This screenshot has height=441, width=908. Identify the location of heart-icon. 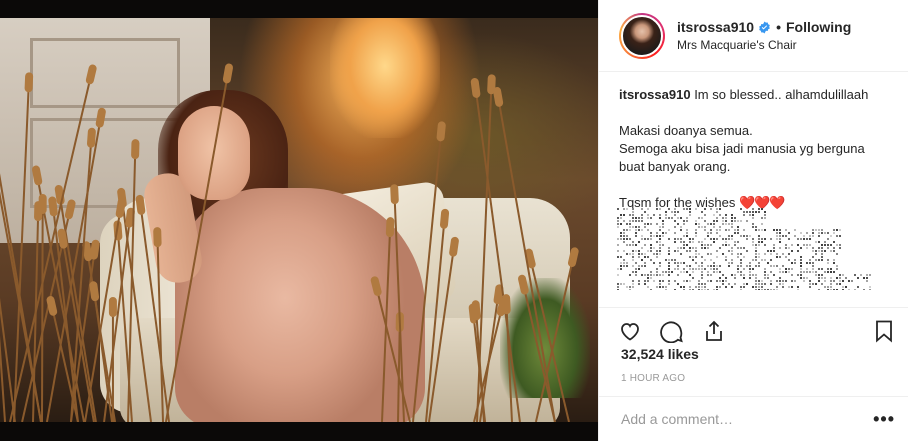
(630, 331).